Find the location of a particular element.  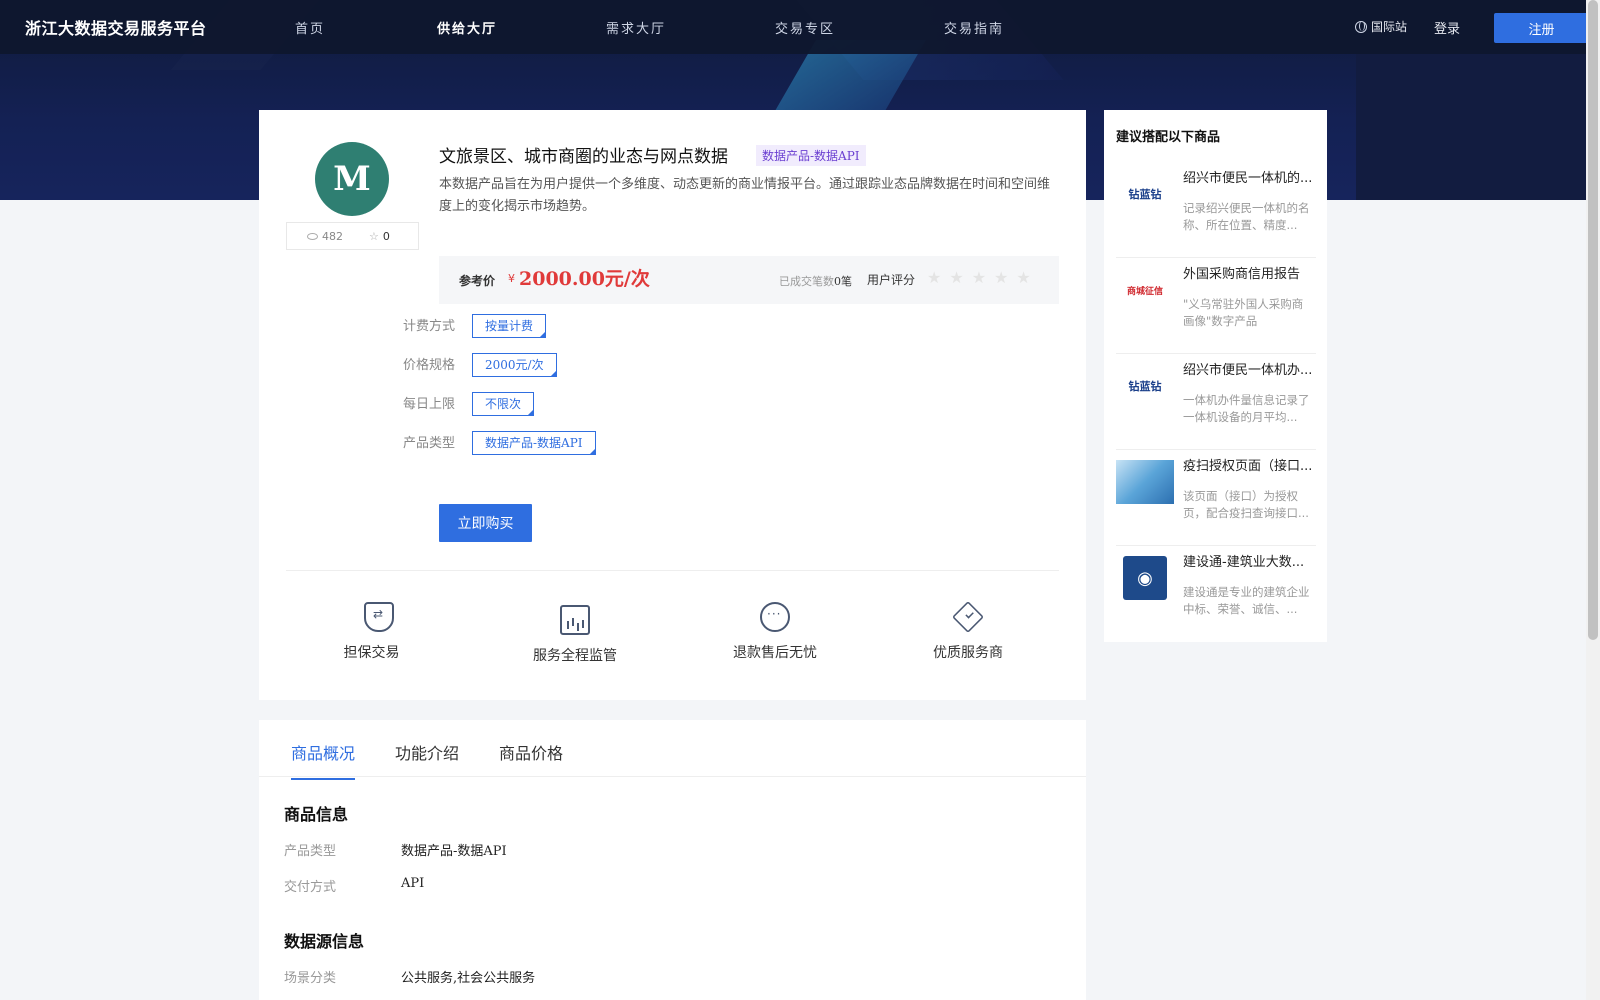

section-title-product-info: 商品信息 is located at coordinates (316, 814).